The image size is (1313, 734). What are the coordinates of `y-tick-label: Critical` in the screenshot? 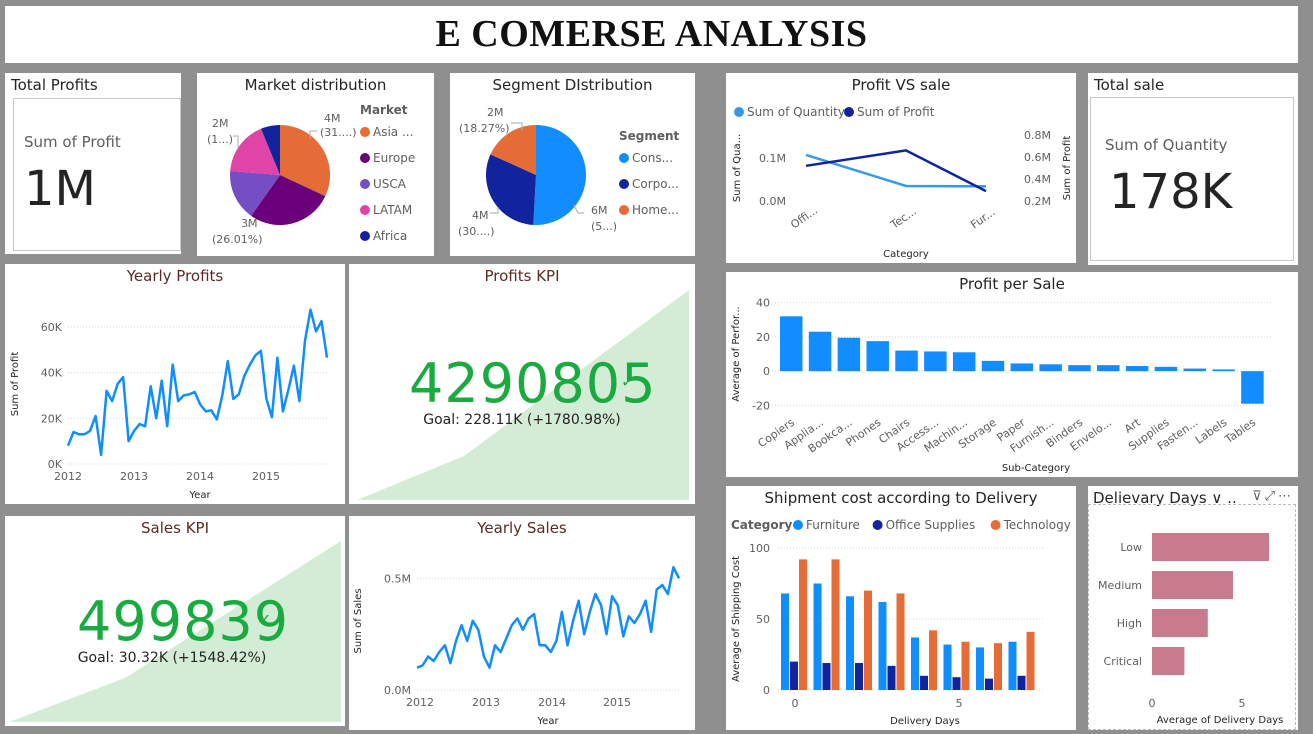 It's located at (1123, 661).